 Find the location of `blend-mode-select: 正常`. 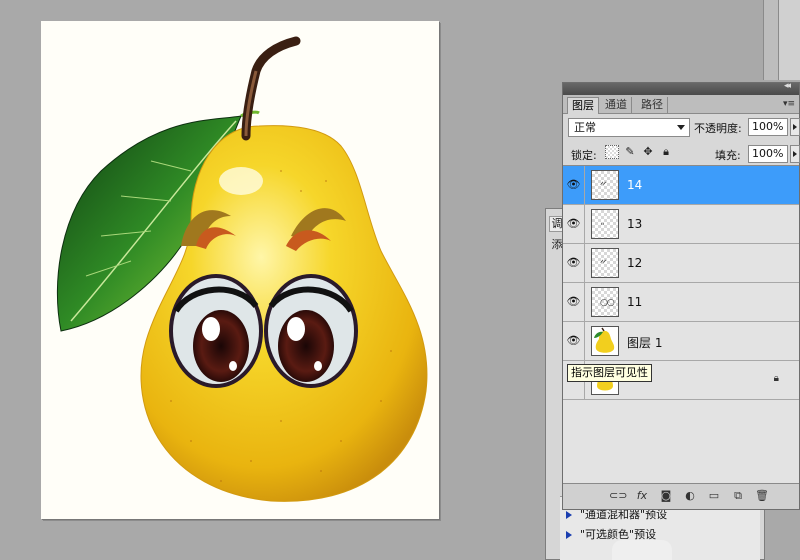

blend-mode-select: 正常 is located at coordinates (629, 127).